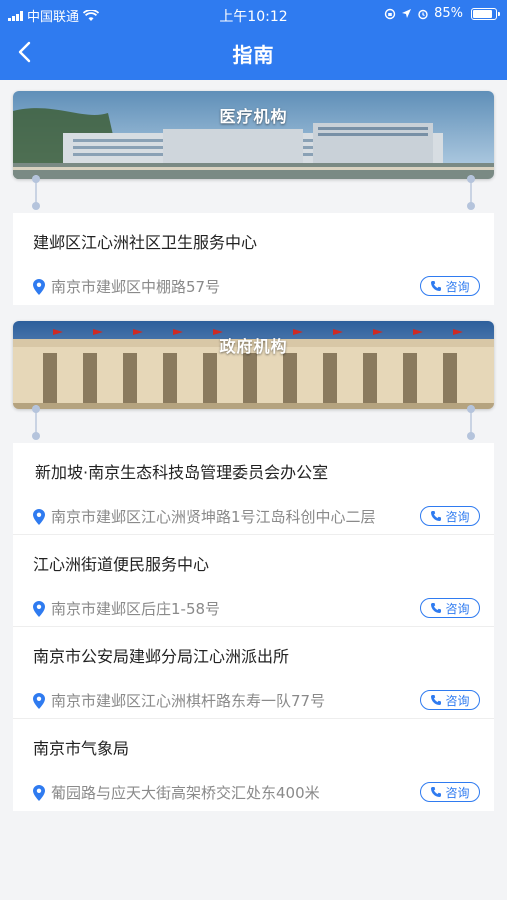  I want to click on section-title: 医疗机构, so click(253, 116).